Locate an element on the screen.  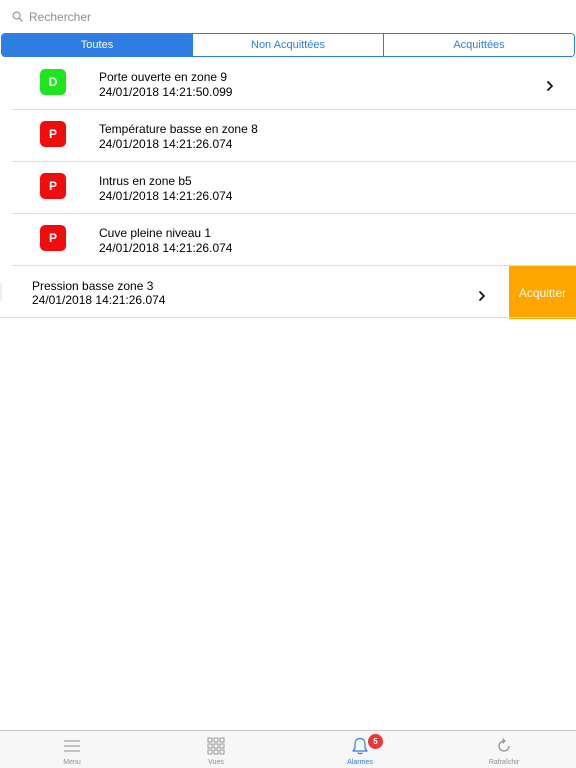
tab-refresh: Rafraîchir is located at coordinates (504, 749).